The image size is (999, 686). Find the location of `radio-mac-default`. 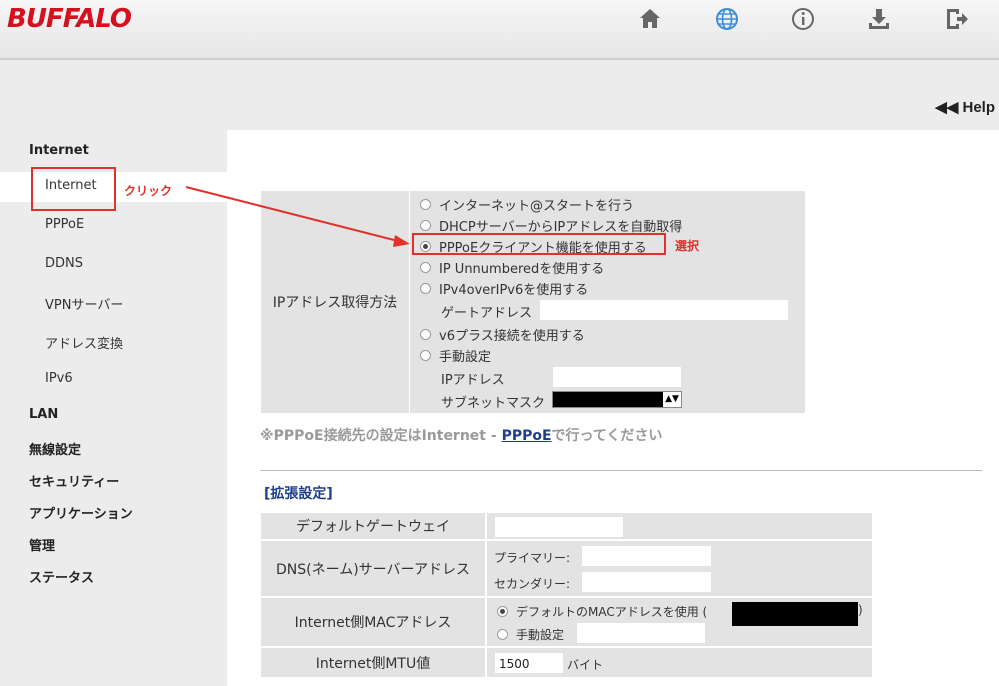

radio-mac-default is located at coordinates (502, 611).